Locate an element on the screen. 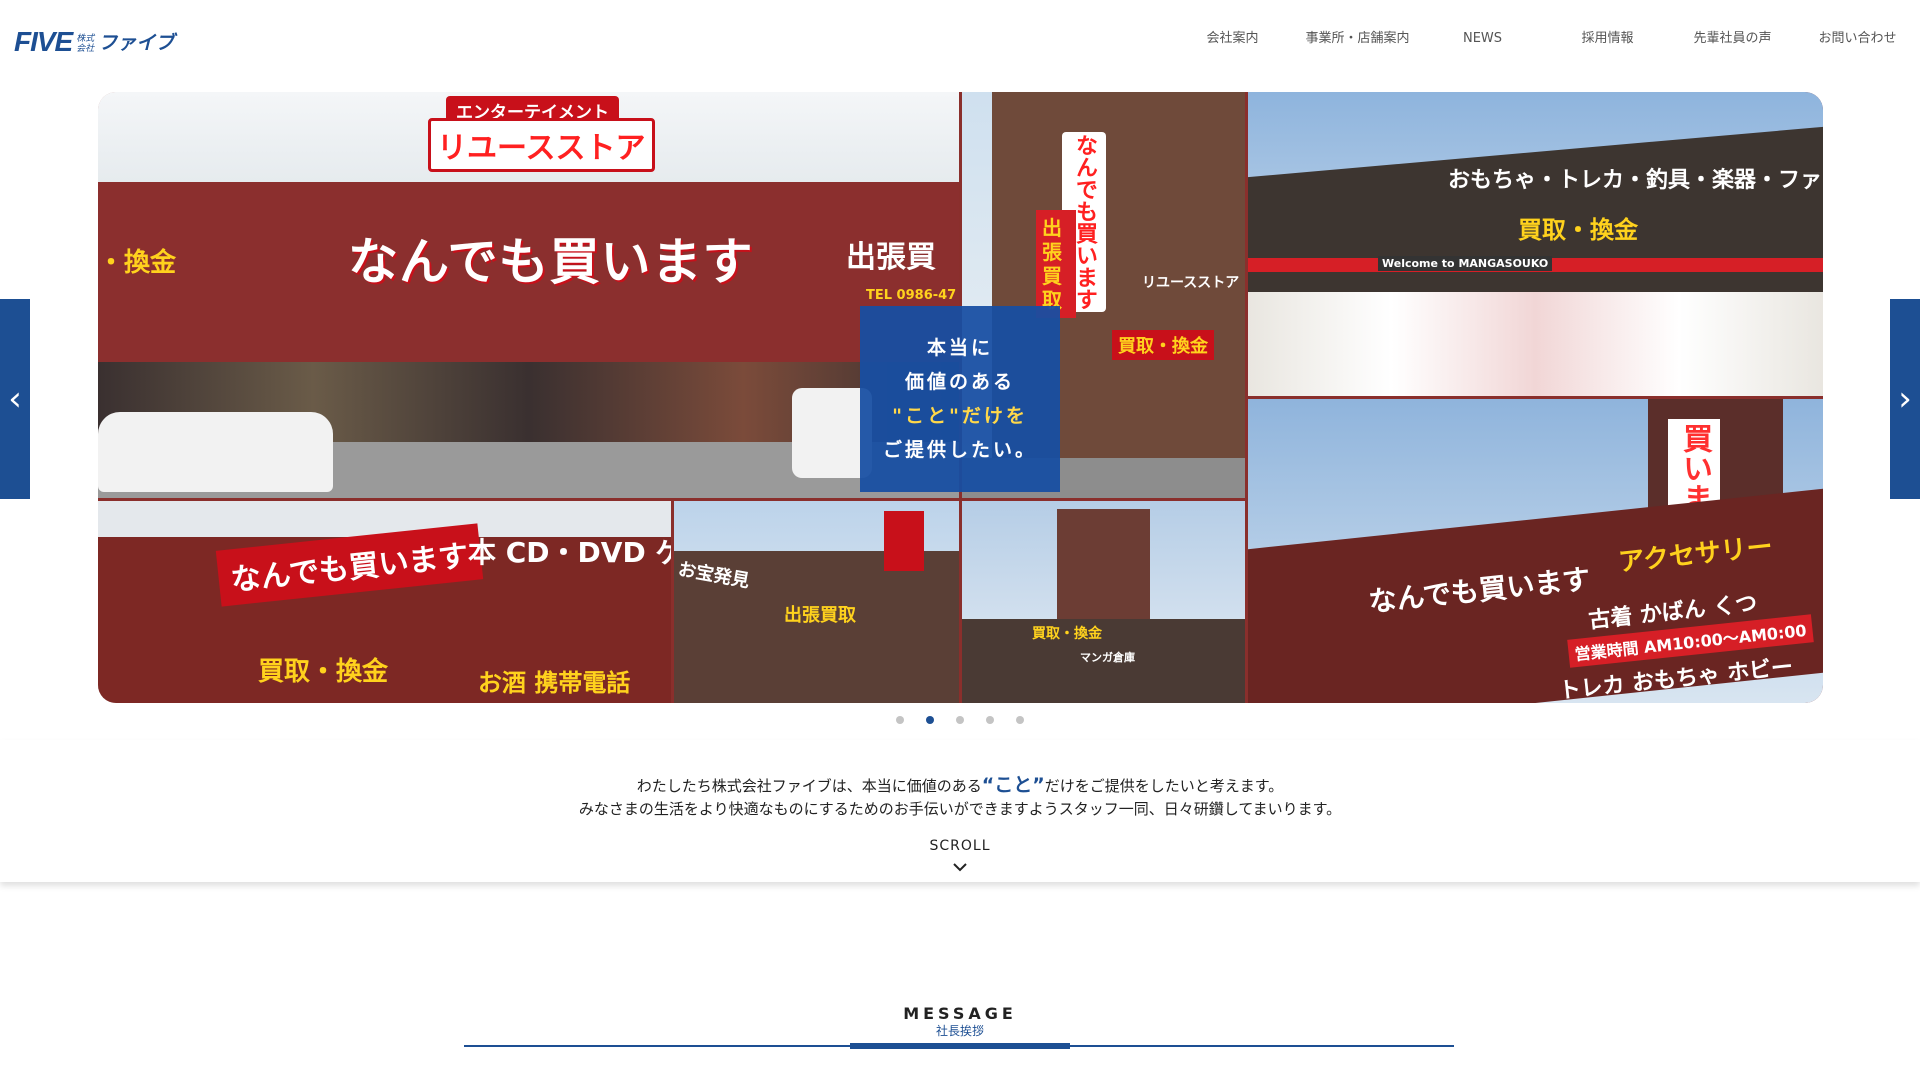  logo-mark: FIVE is located at coordinates (43, 41).